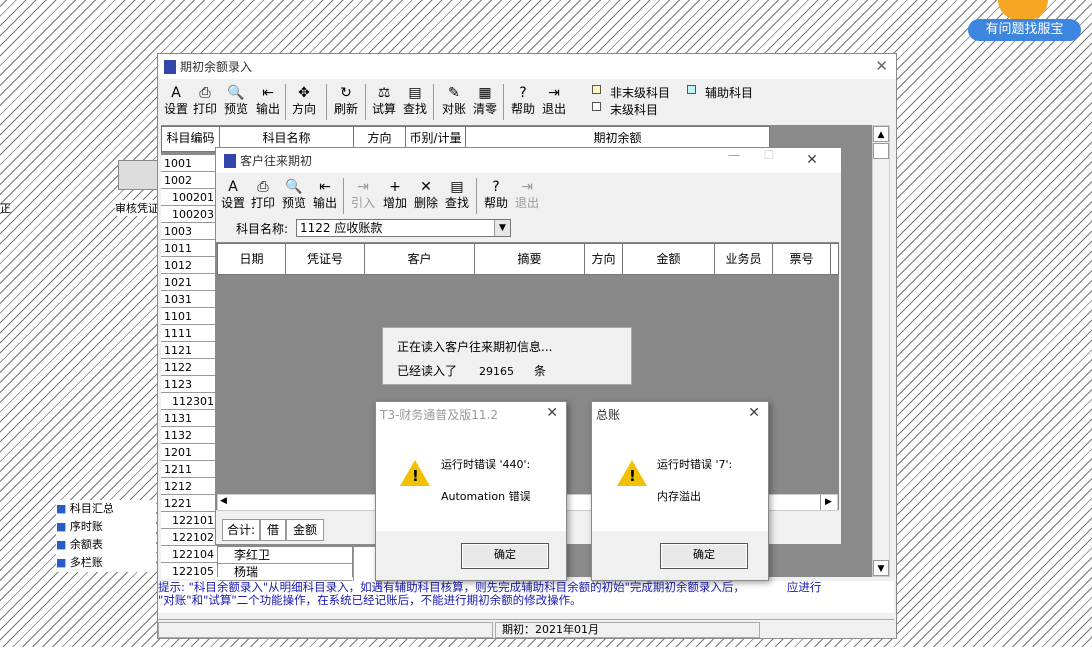  I want to click on minimize-icon: —, so click(734, 155).